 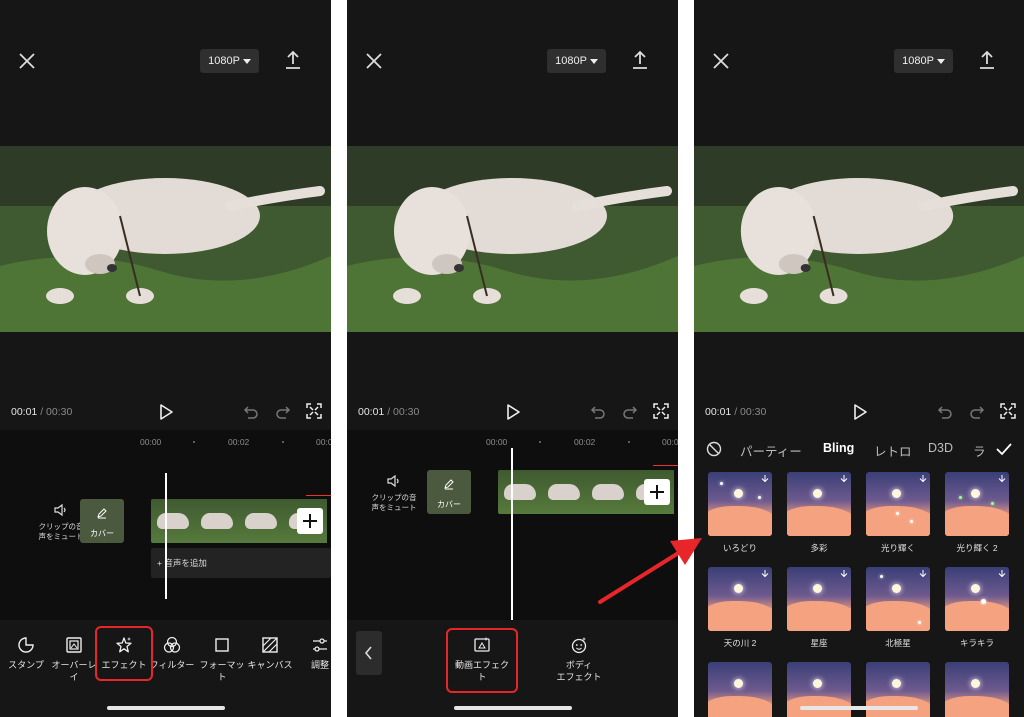 I want to click on tool-overlay: オーバーレ イ, so click(x=74, y=659).